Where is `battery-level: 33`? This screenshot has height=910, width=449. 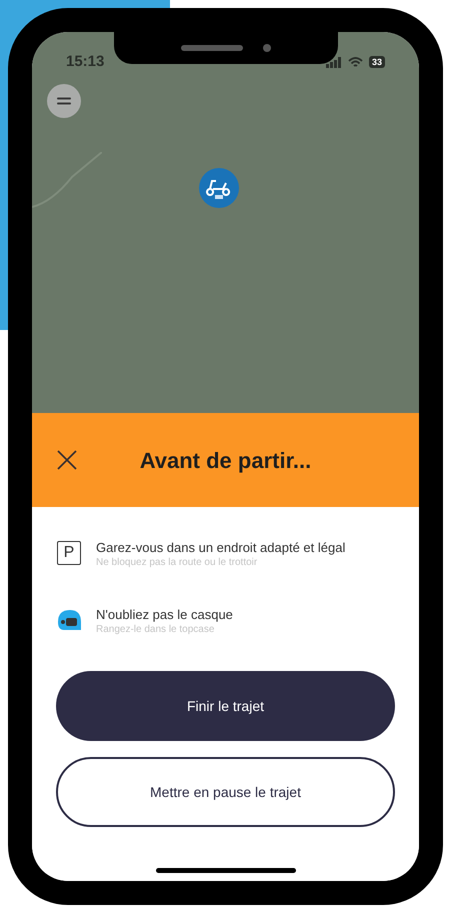 battery-level: 33 is located at coordinates (376, 62).